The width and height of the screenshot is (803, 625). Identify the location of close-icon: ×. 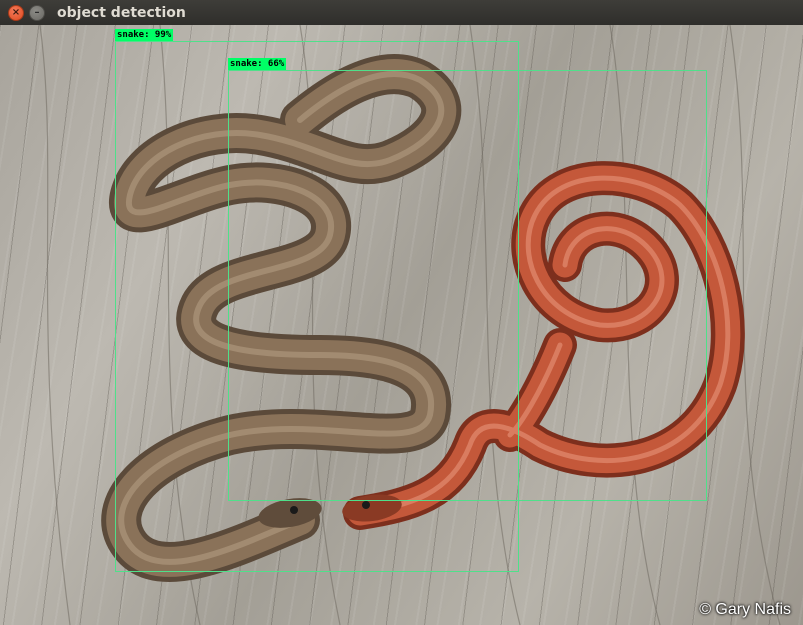
(16, 12).